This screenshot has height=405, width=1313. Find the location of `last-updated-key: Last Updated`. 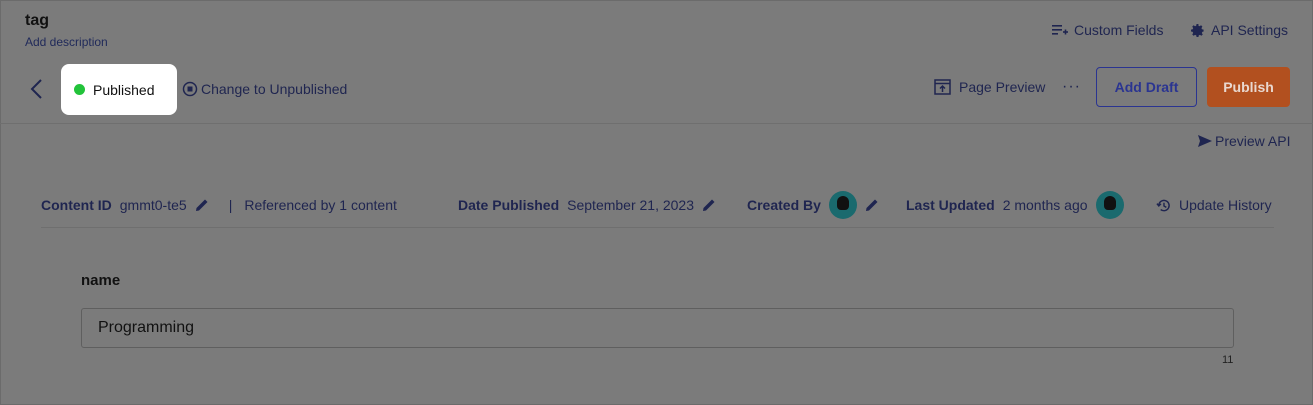

last-updated-key: Last Updated is located at coordinates (950, 205).